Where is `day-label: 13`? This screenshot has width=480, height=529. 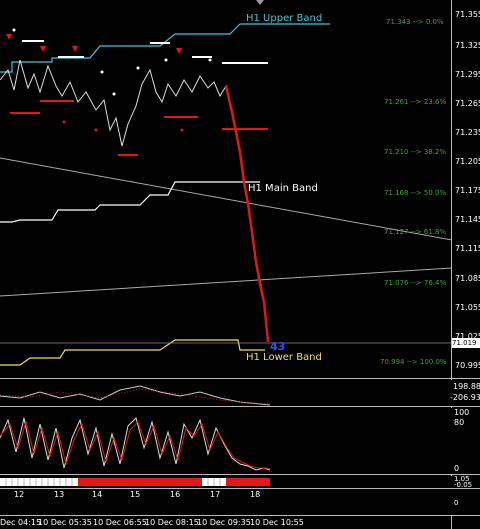
day-label: 13 is located at coordinates (59, 494).